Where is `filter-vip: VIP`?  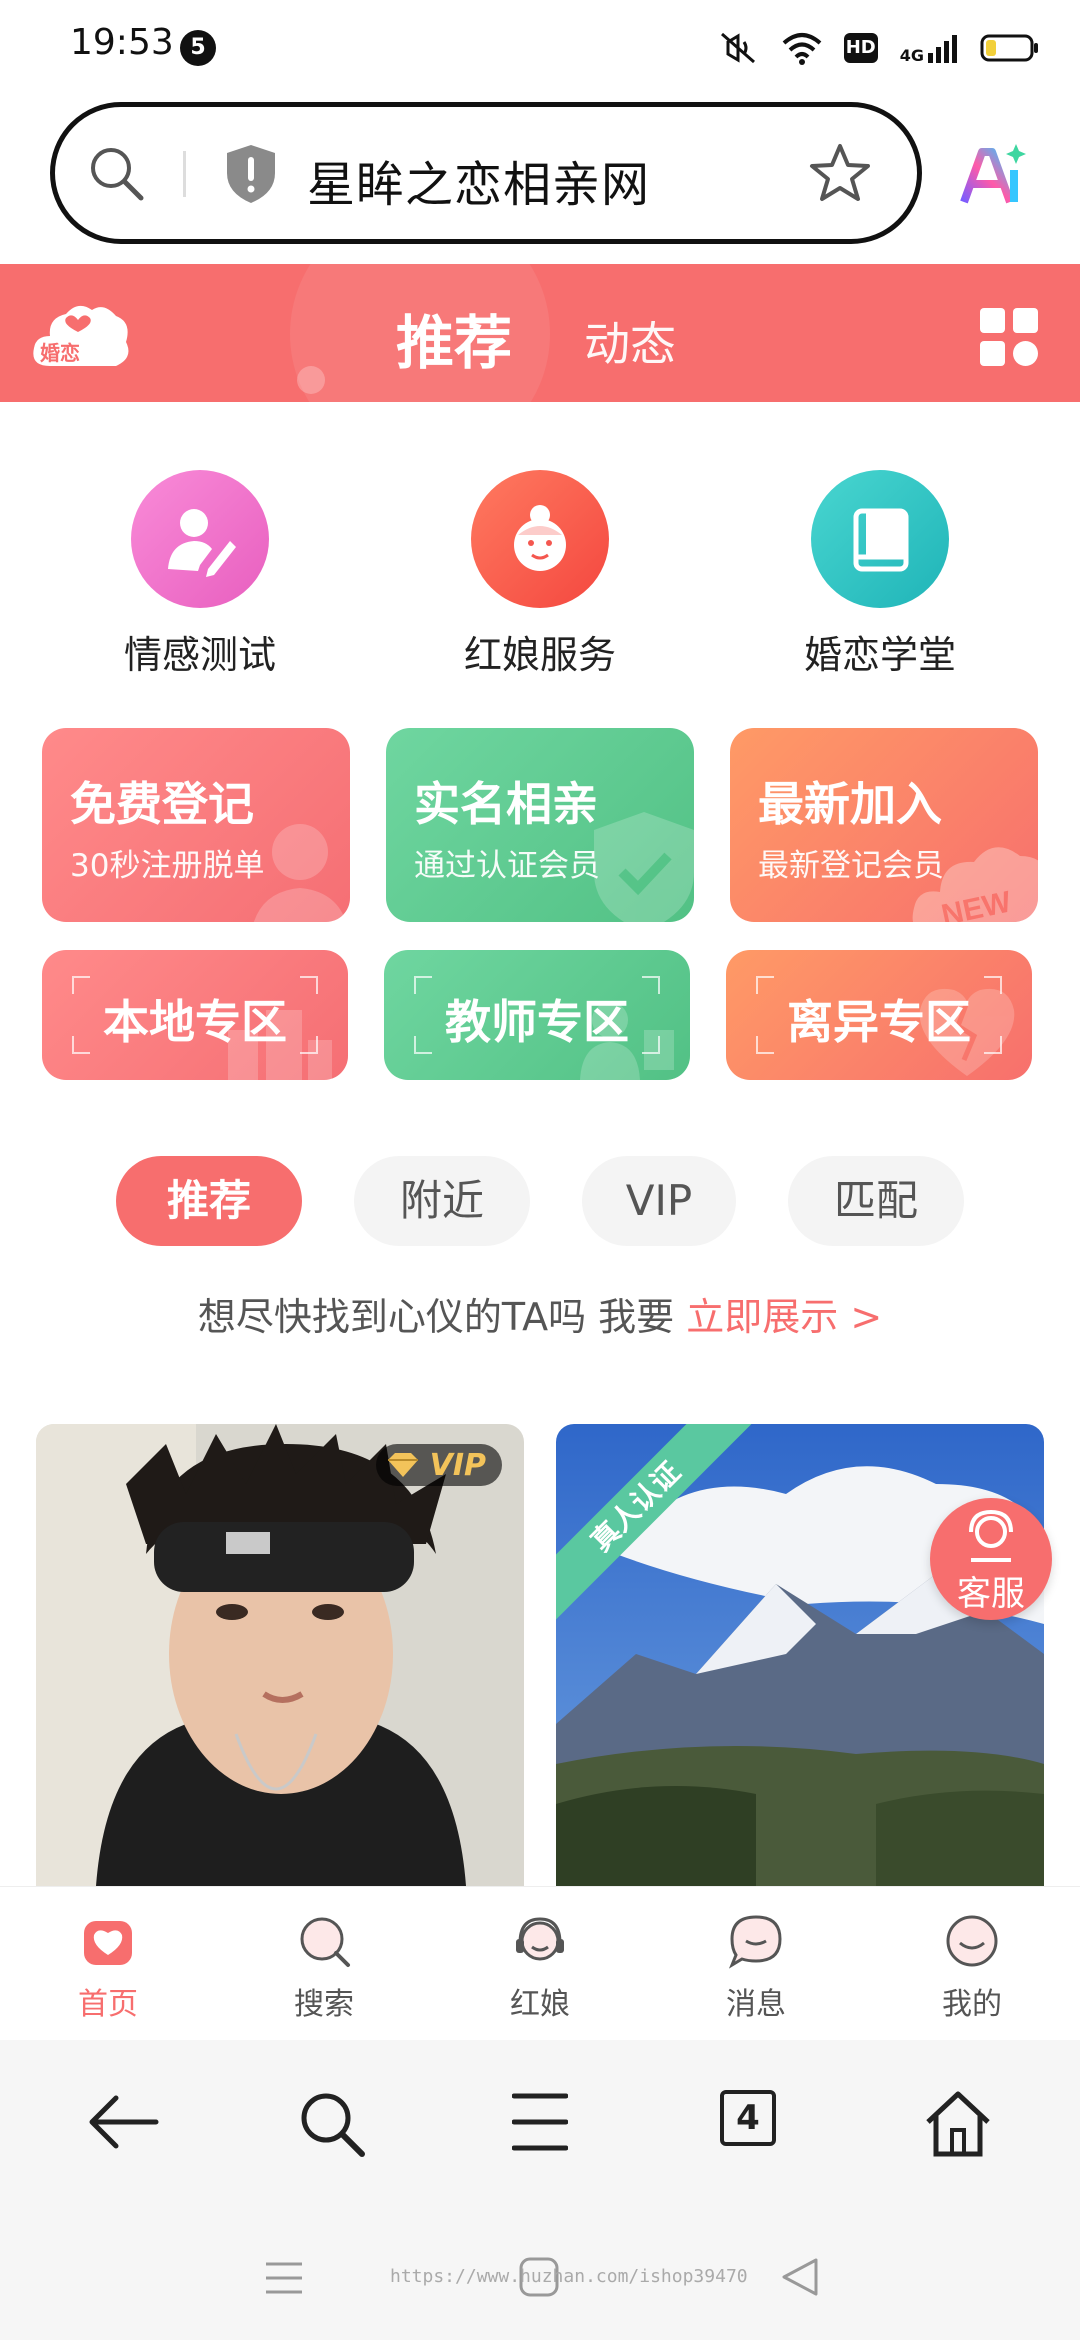
filter-vip: VIP is located at coordinates (659, 1201).